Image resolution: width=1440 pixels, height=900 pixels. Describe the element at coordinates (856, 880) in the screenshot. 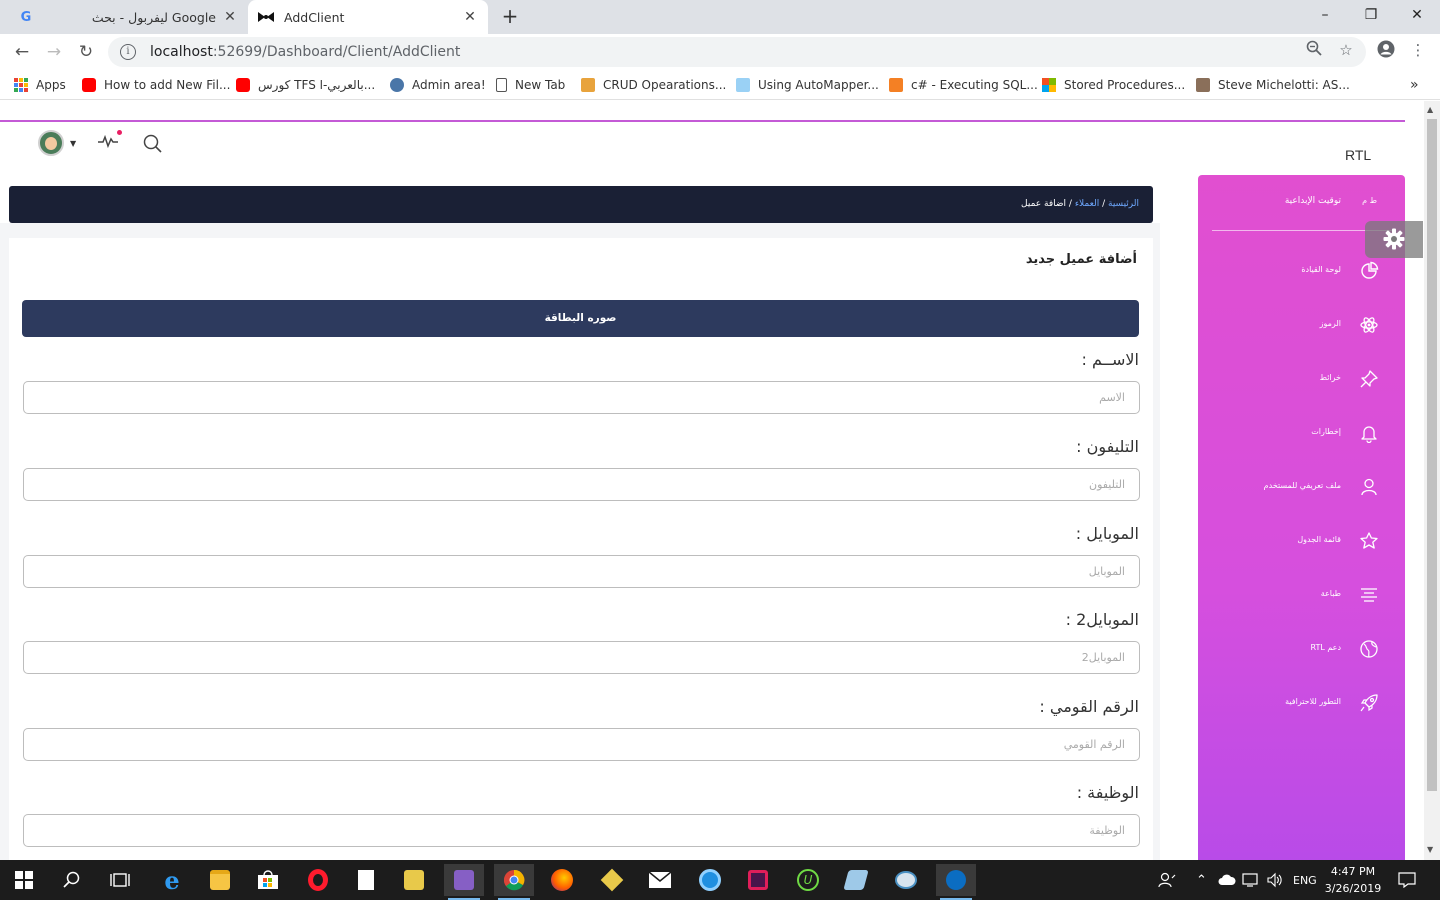

I see `notes-app-icon` at that location.